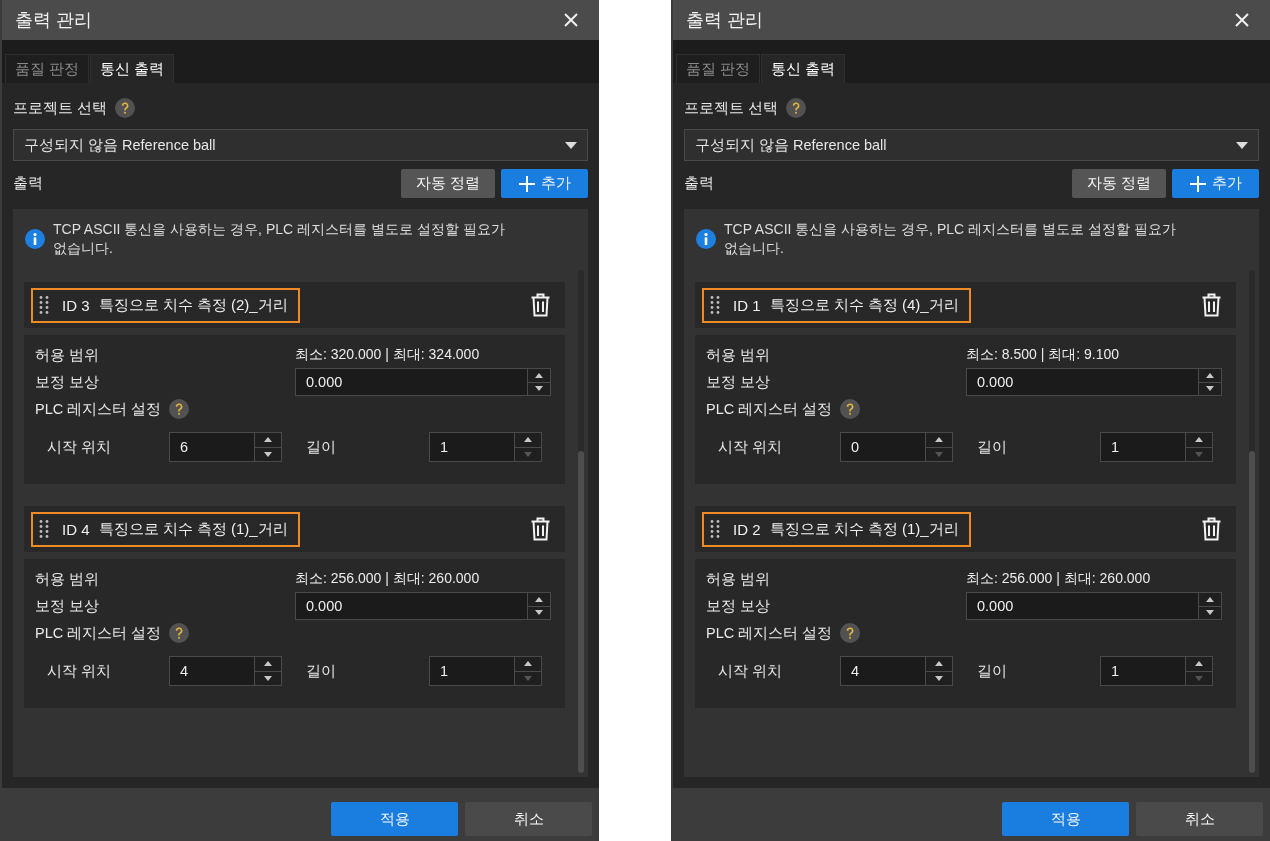 Image resolution: width=1270 pixels, height=841 pixels. What do you see at coordinates (80, 671) in the screenshot?
I see `field-label: 시작 위치` at bounding box center [80, 671].